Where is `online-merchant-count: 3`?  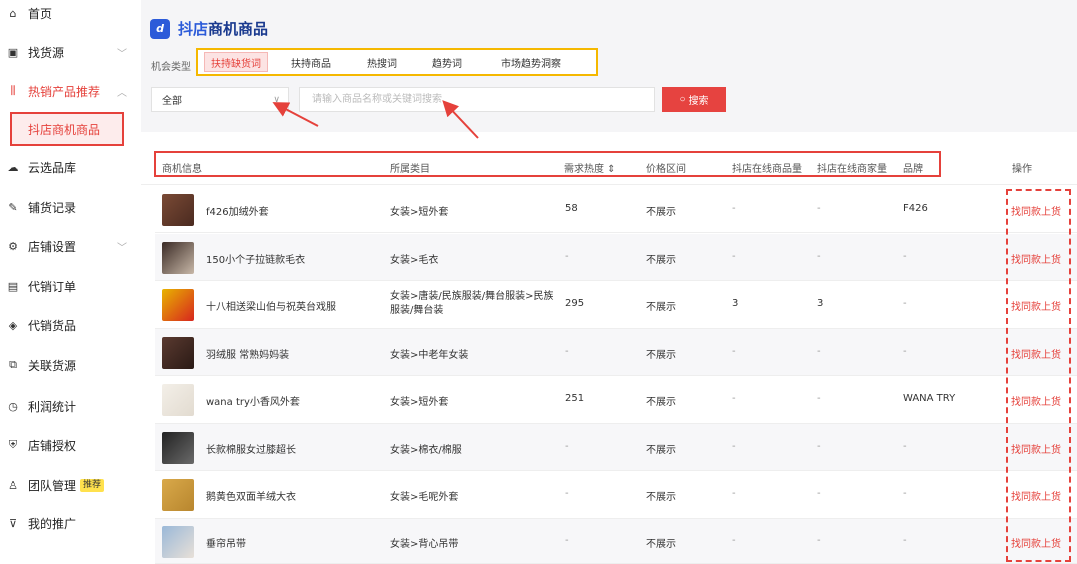
online-merchant-count: 3 is located at coordinates (820, 303).